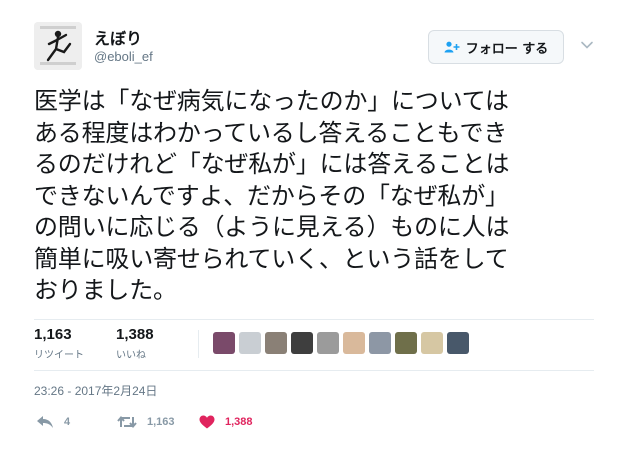 This screenshot has width=629, height=460. What do you see at coordinates (127, 422) in the screenshot?
I see `retweet-icon` at bounding box center [127, 422].